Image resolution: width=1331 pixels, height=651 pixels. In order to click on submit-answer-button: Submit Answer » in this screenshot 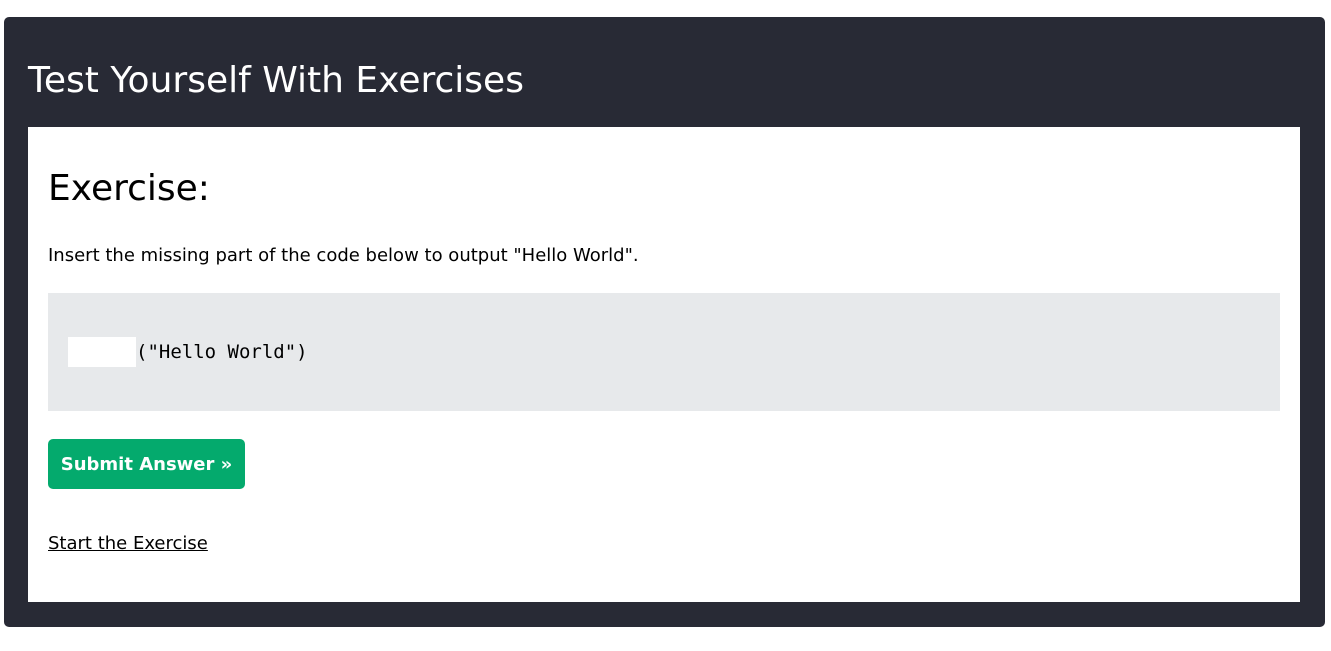, I will do `click(146, 464)`.